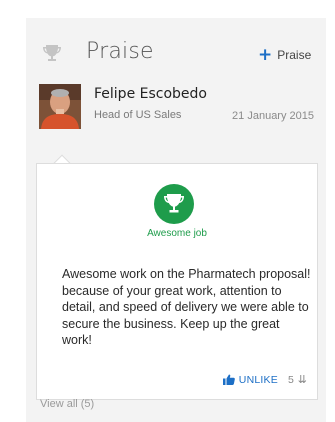 This screenshot has height=422, width=335. I want to click on add-praise-label: Praise, so click(294, 55).